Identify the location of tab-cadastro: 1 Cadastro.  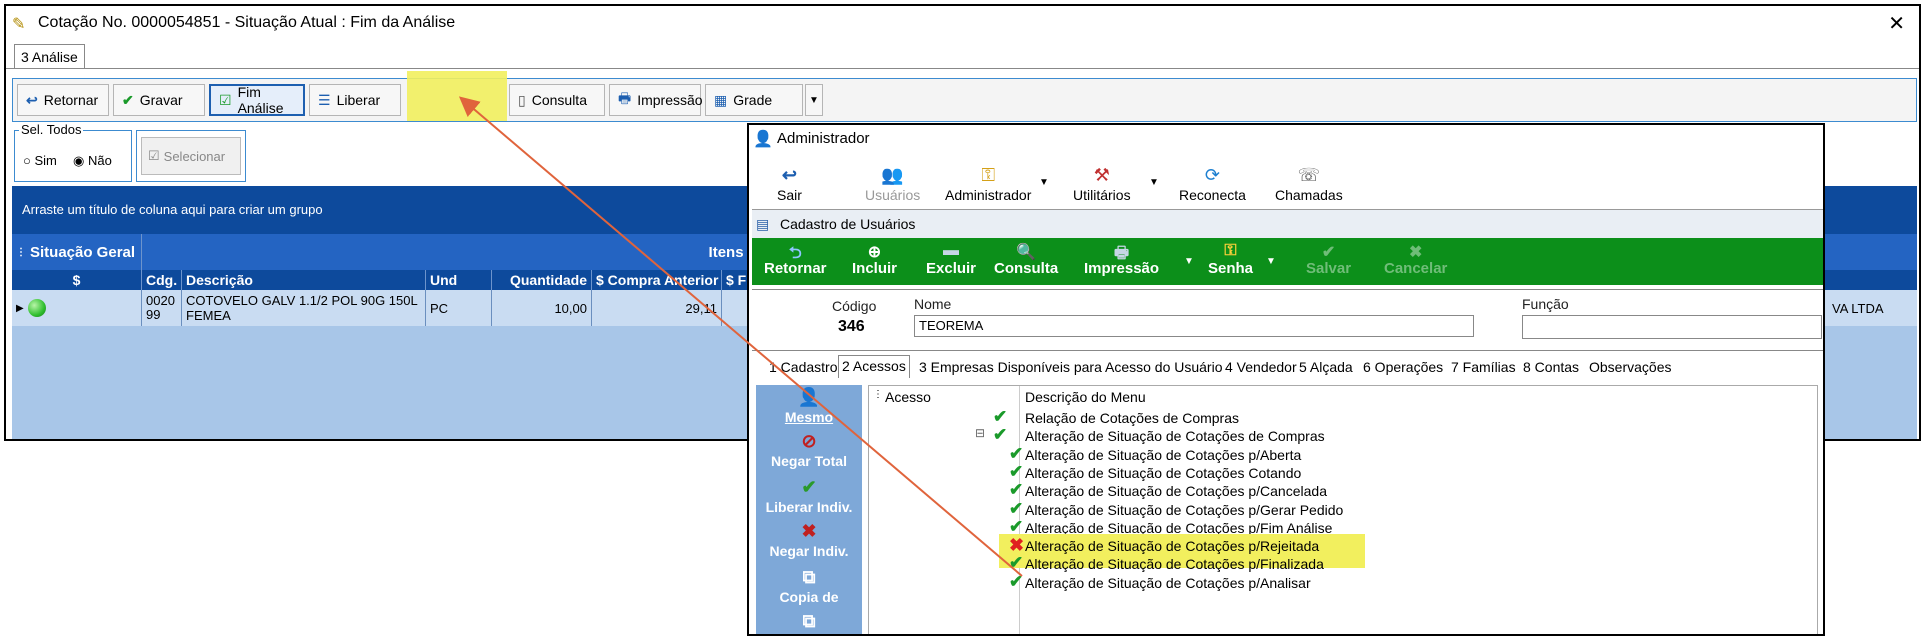
(803, 367).